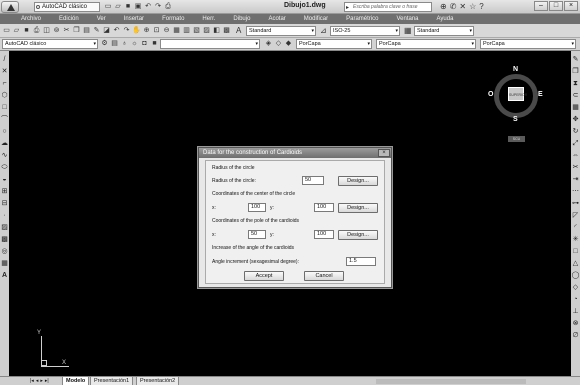 Image resolution: width=580 pixels, height=385 pixels. I want to click on region-icon: ◎, so click(4, 252).